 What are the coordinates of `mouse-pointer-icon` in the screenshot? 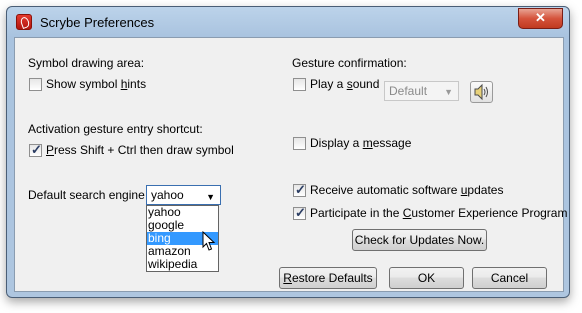 It's located at (209, 241).